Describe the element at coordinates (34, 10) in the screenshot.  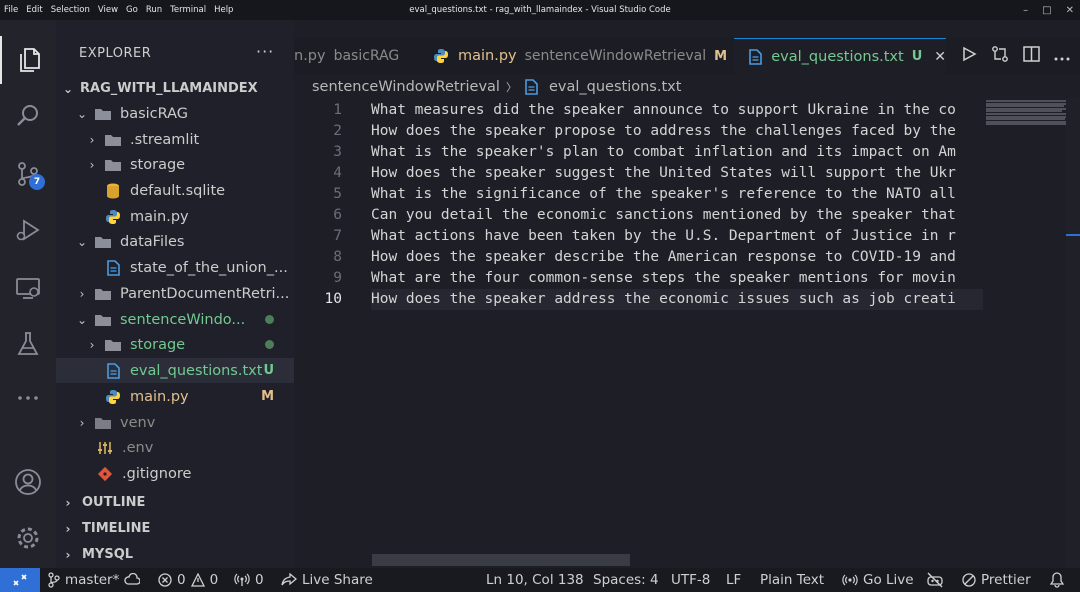
I see `menu-edit: Edit` at that location.